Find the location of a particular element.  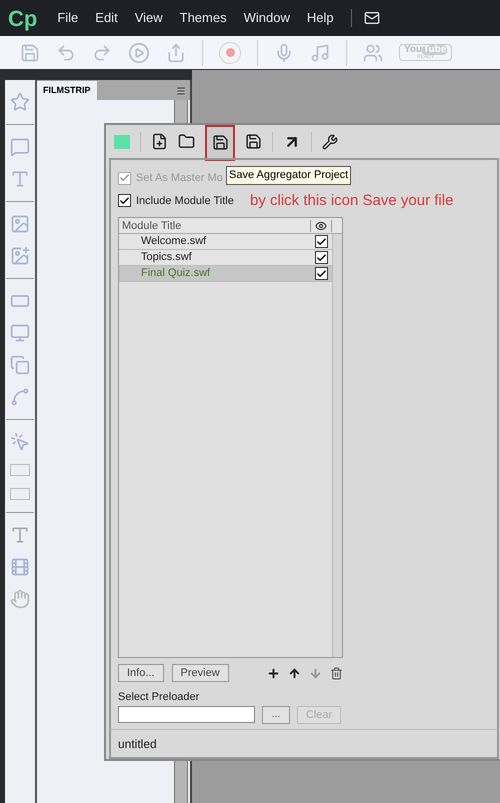

monitor-icon is located at coordinates (20, 333).